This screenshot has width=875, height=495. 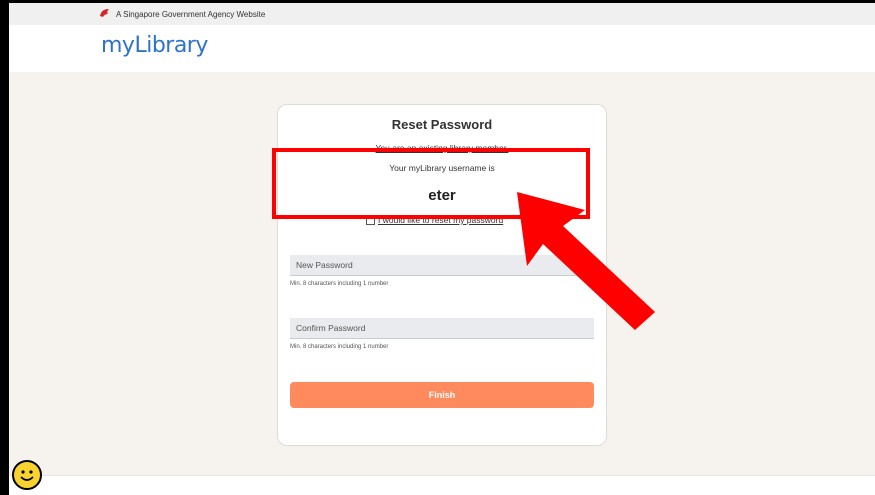 I want to click on username-value: eter, so click(x=442, y=195).